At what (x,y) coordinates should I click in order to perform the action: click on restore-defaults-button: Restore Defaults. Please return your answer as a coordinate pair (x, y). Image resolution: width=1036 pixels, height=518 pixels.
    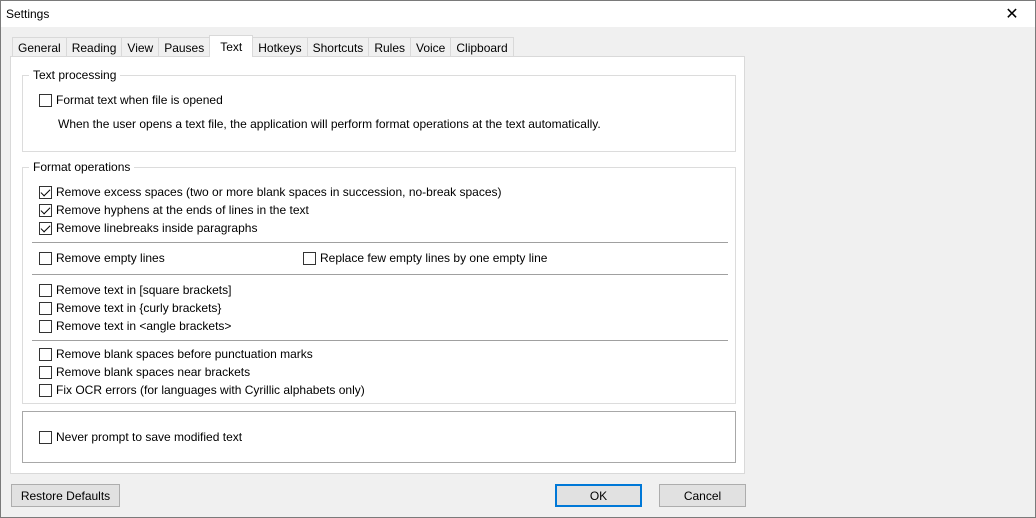
    Looking at the image, I should click on (65, 495).